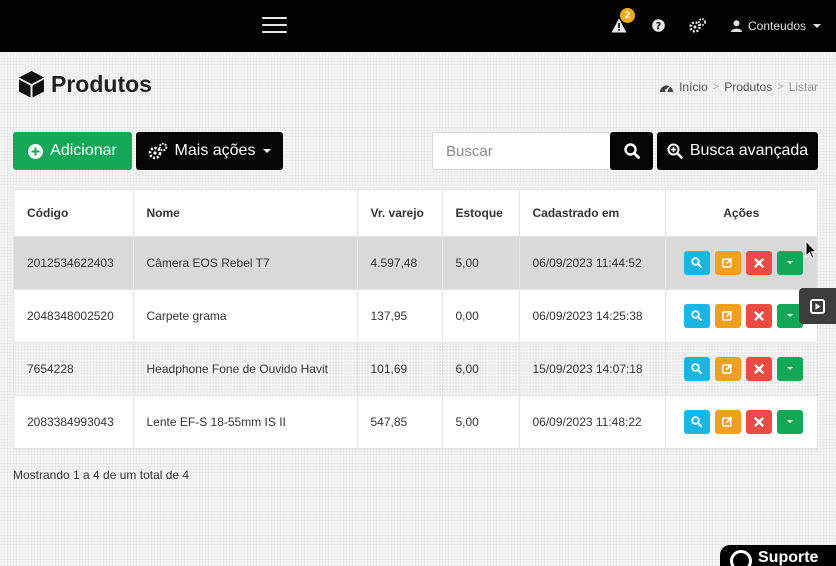 Image resolution: width=836 pixels, height=566 pixels. Describe the element at coordinates (481, 369) in the screenshot. I see `cell-estoque: 6,00` at that location.